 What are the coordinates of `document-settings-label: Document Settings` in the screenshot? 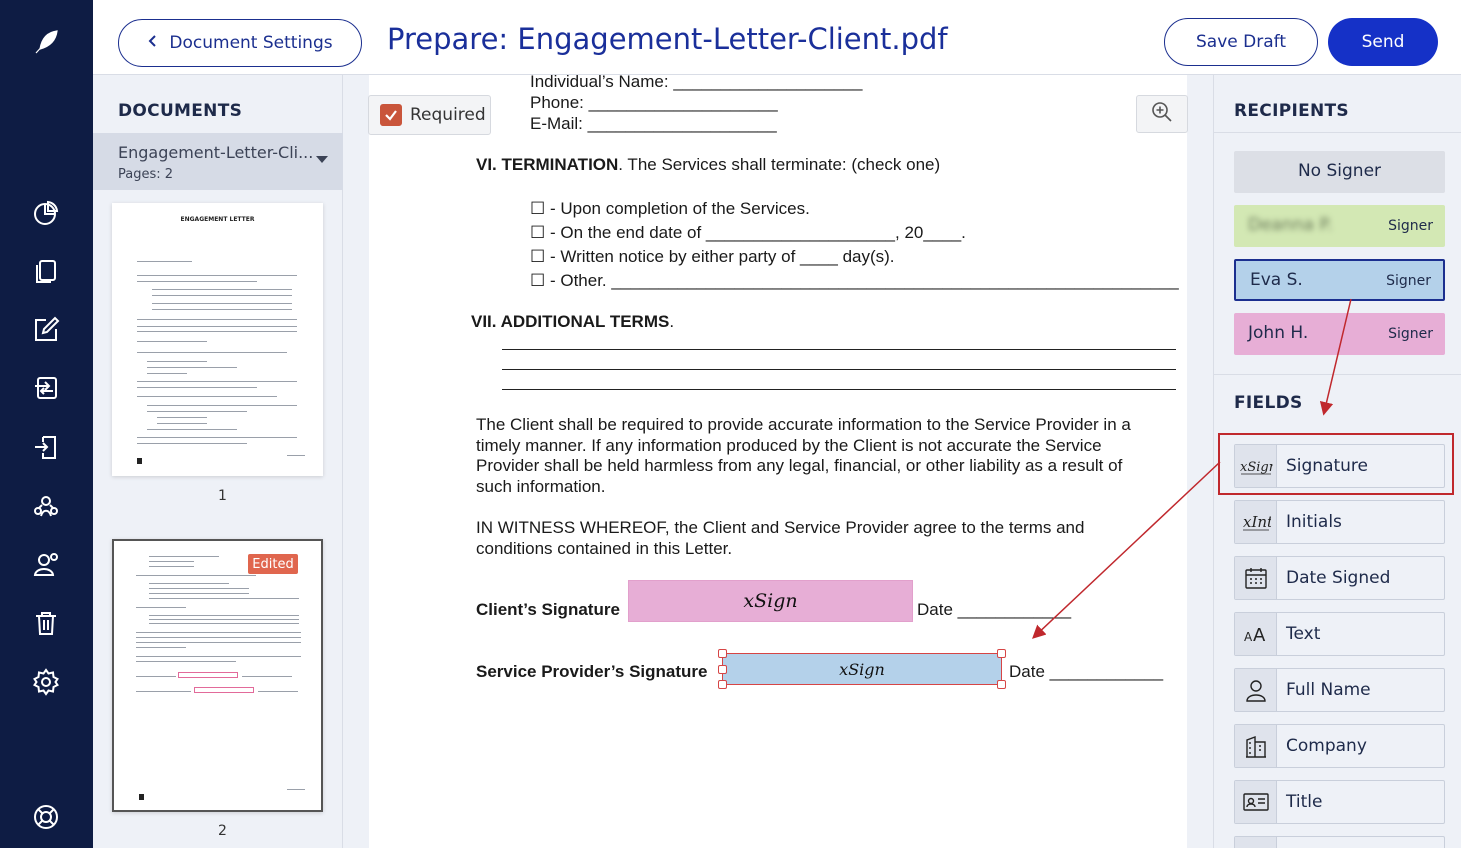 It's located at (251, 43).